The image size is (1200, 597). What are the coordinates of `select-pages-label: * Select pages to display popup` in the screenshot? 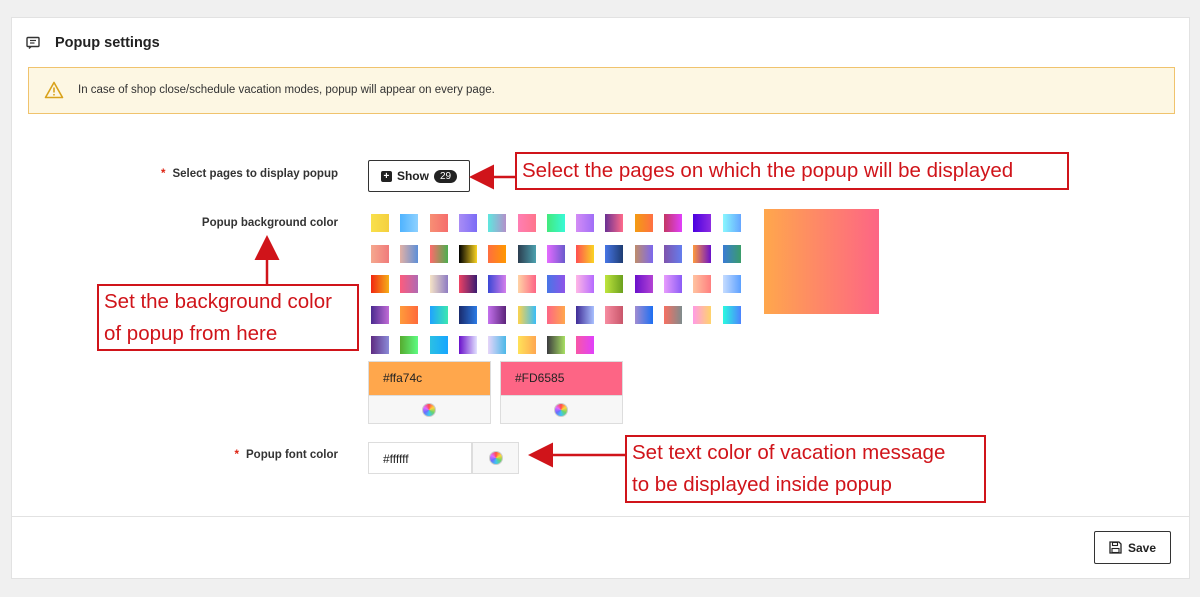 It's located at (249, 174).